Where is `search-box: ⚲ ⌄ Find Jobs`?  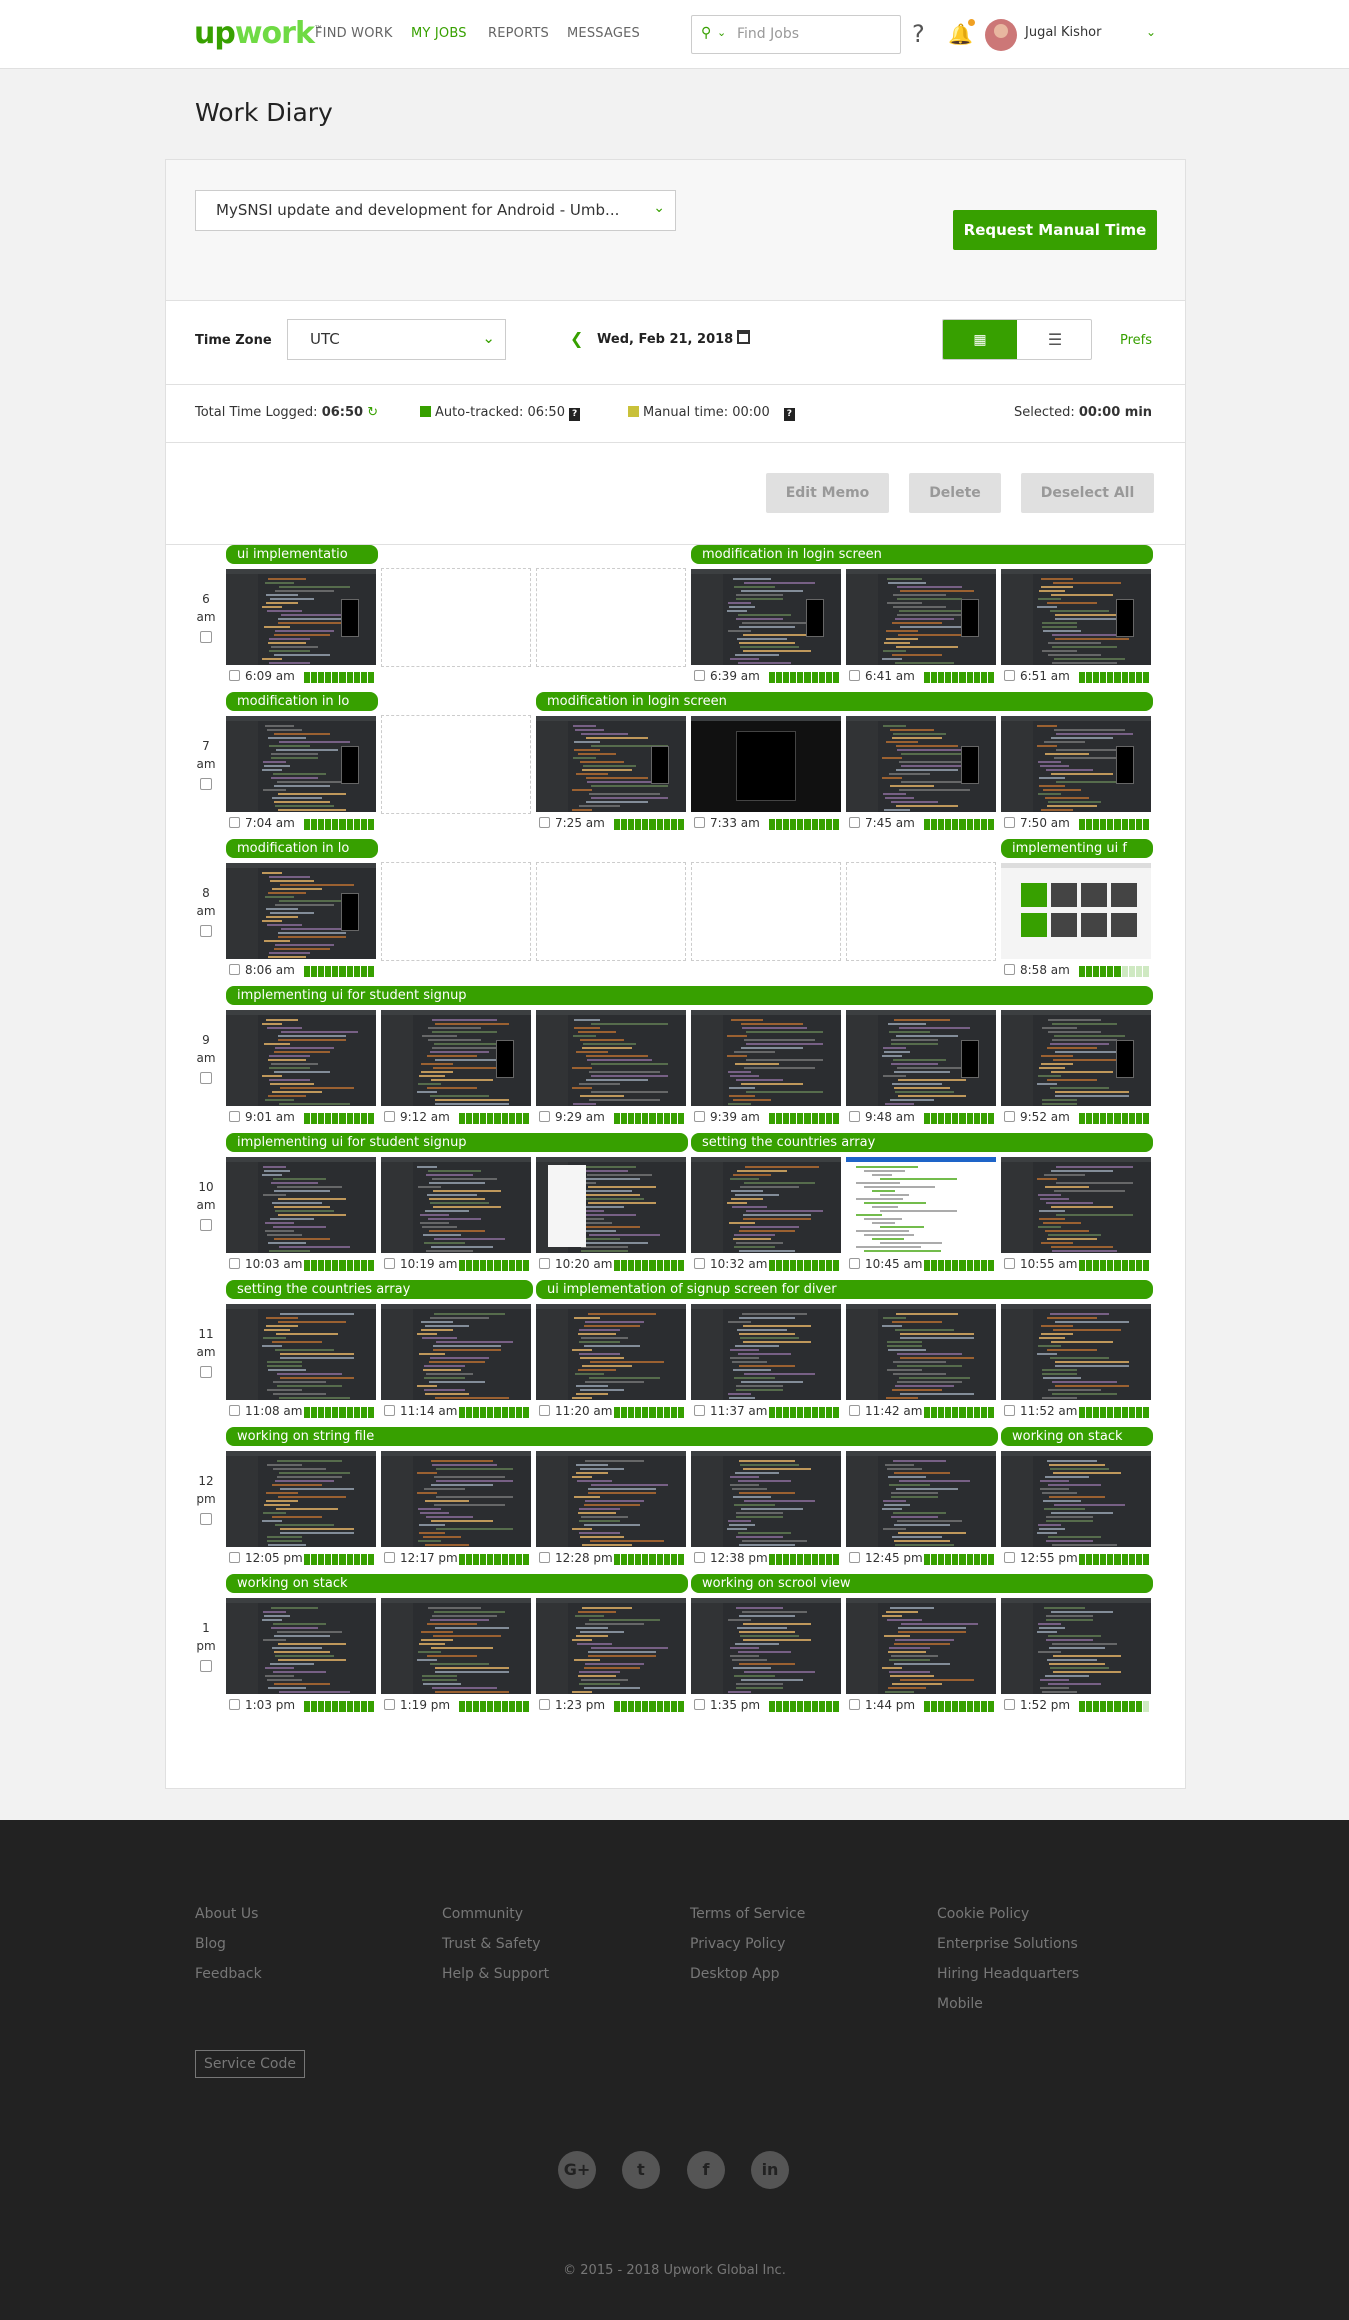
search-box: ⚲ ⌄ Find Jobs is located at coordinates (796, 34).